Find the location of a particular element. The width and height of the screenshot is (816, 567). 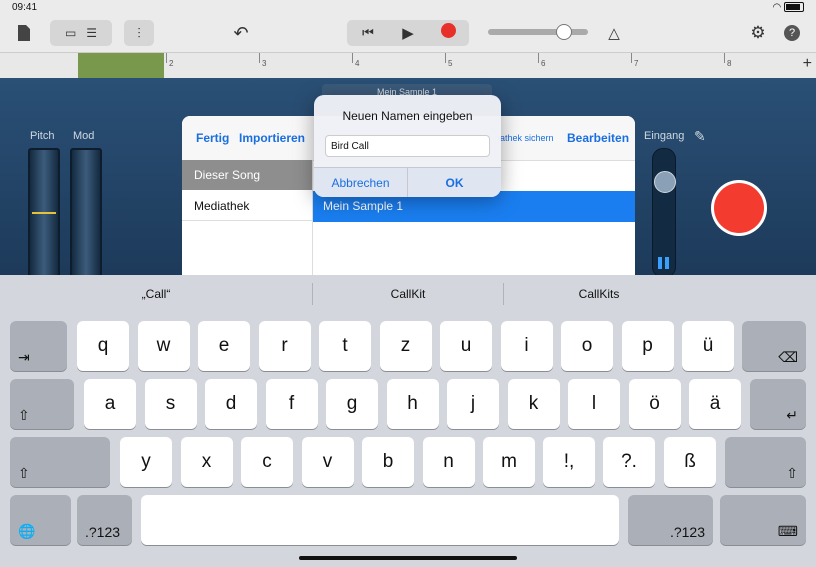

return-key: ↵ is located at coordinates (778, 404).